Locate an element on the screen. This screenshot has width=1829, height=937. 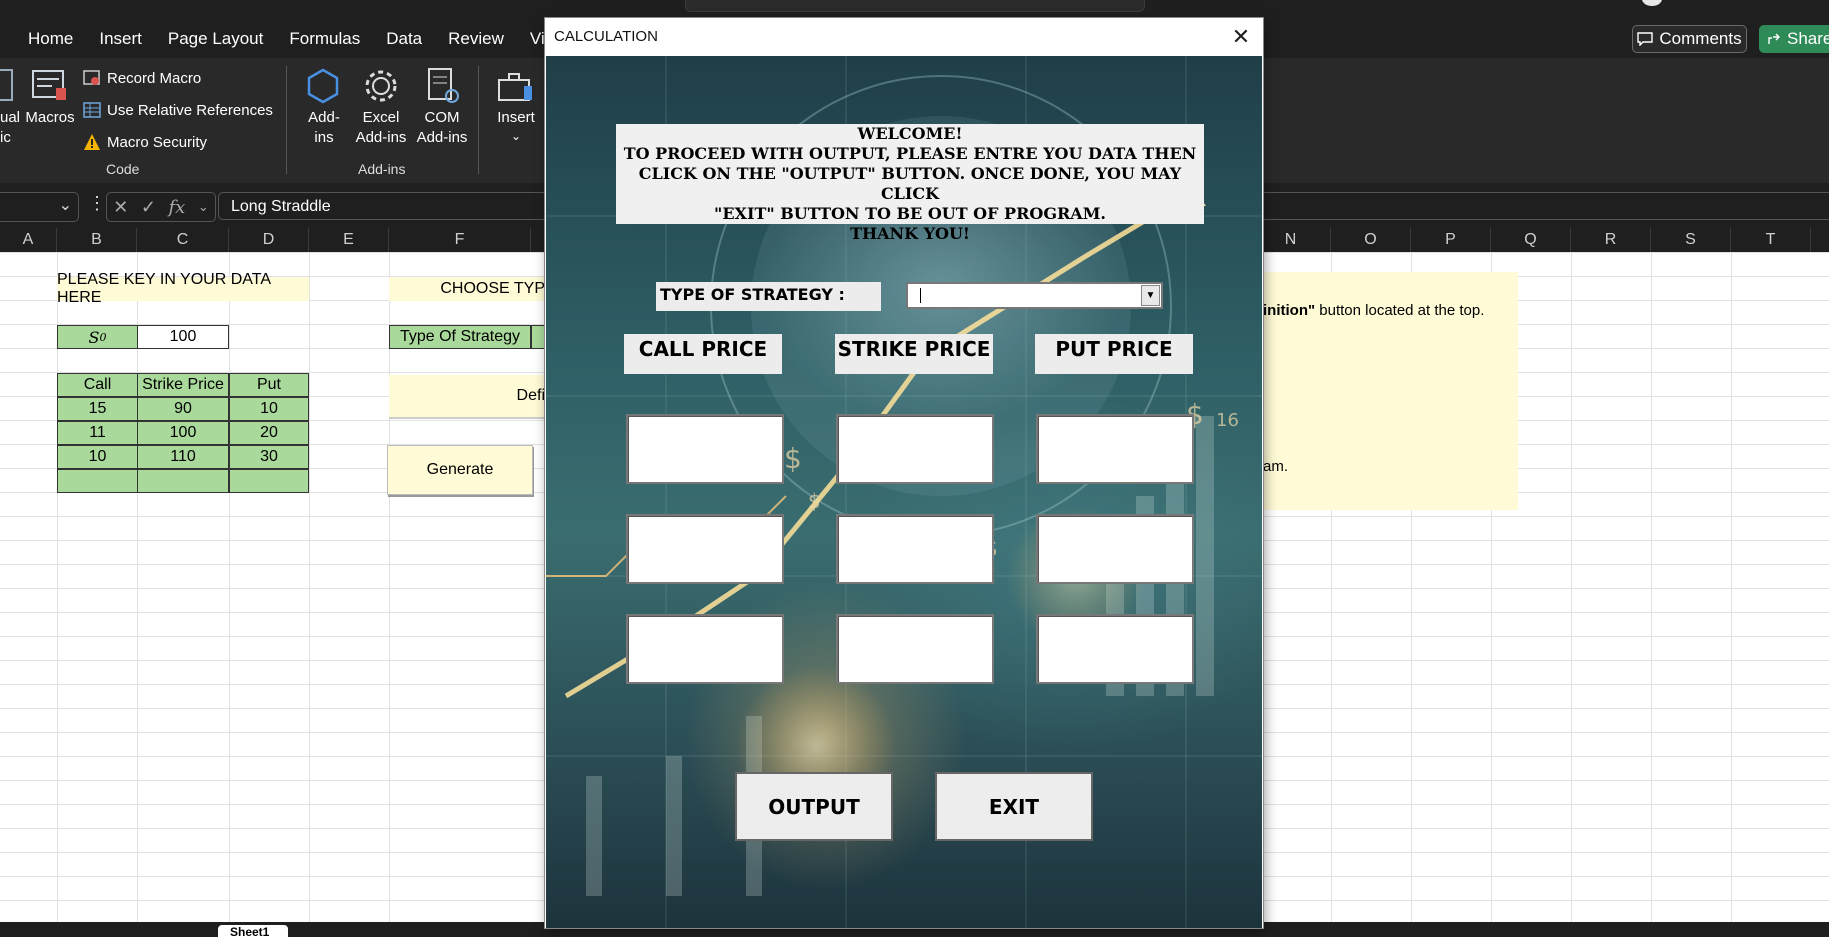
visual-basic-button: ual ic is located at coordinates (10, 128).